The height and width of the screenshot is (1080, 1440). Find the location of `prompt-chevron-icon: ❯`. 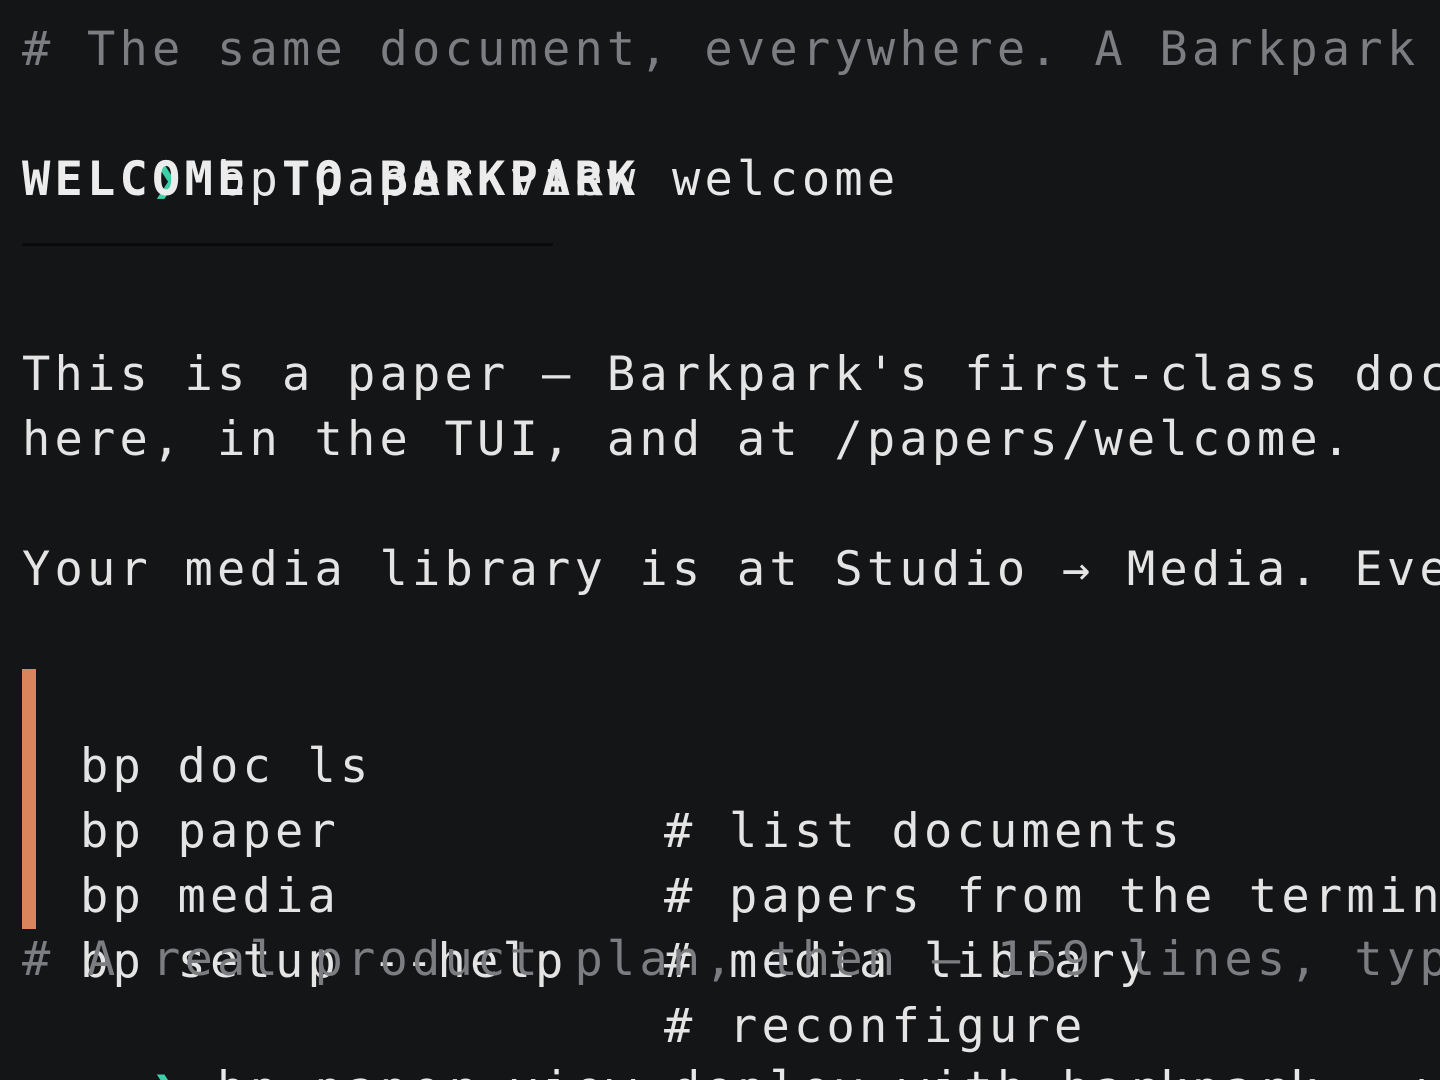

prompt-chevron-icon: ❯ is located at coordinates (168, 1071).